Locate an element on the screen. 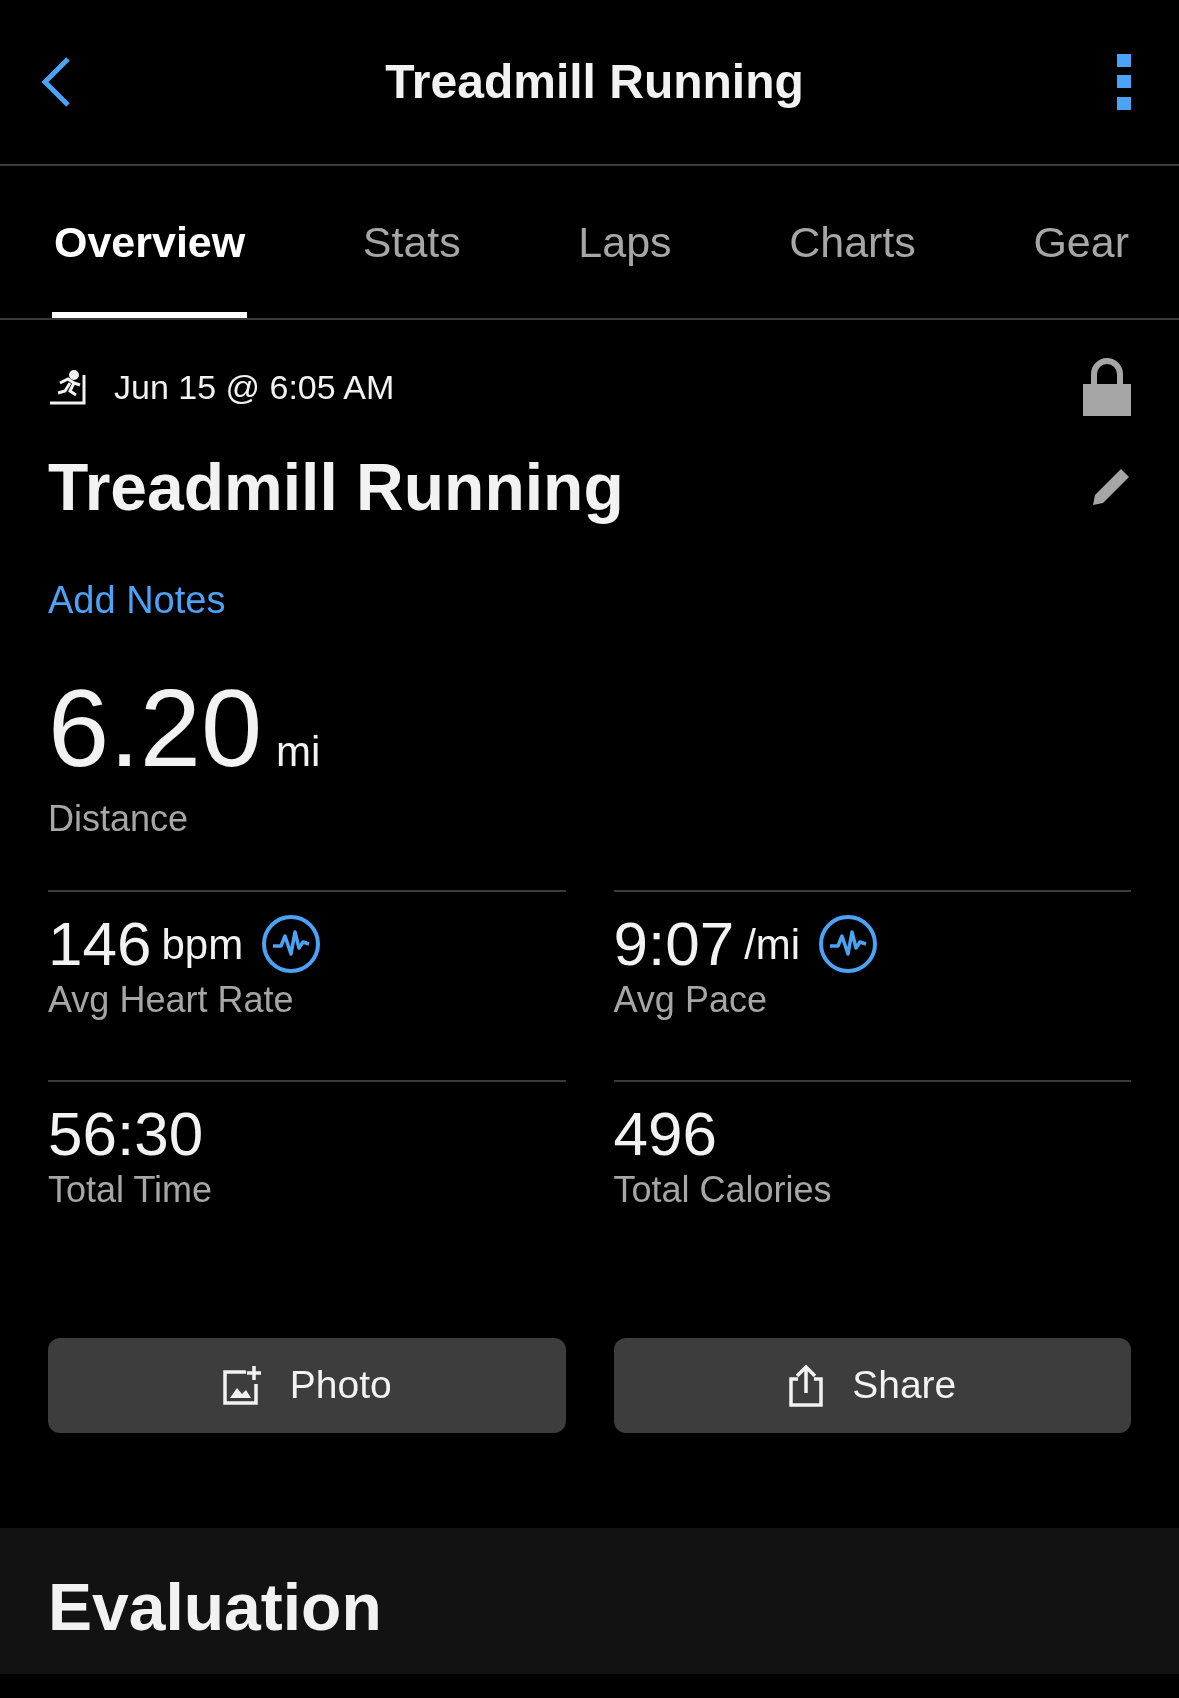 The height and width of the screenshot is (1698, 1179). distance-value: 6.20 is located at coordinates (155, 728).